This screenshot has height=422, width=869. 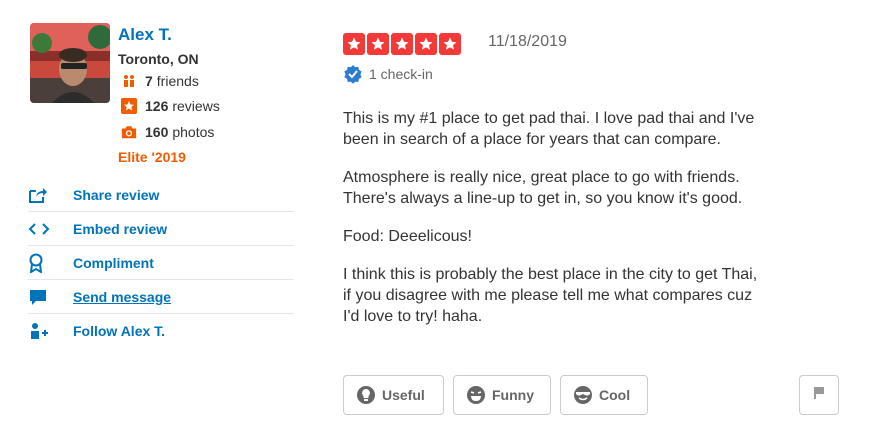 I want to click on photos-count: 160, so click(x=157, y=132).